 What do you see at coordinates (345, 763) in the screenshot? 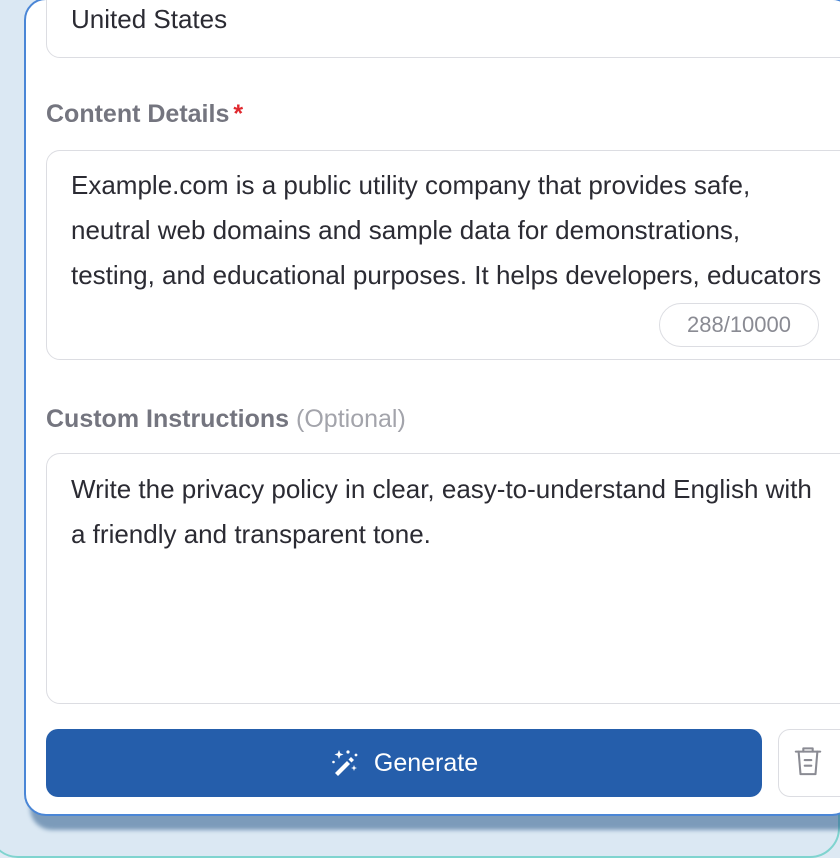
I see `magic-wand-icon` at bounding box center [345, 763].